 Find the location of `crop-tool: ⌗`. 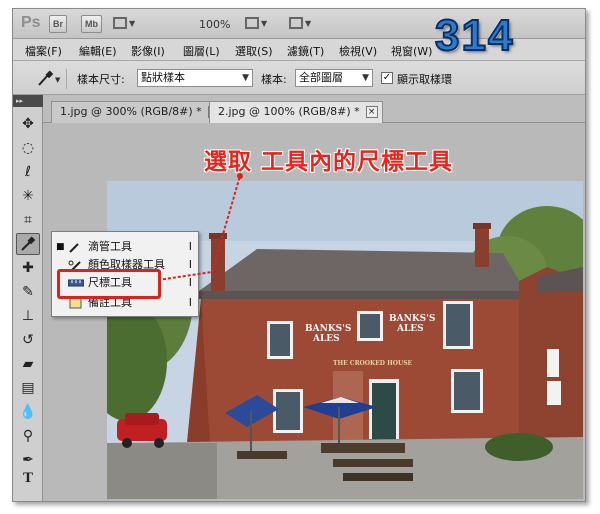

crop-tool: ⌗ is located at coordinates (28, 220).